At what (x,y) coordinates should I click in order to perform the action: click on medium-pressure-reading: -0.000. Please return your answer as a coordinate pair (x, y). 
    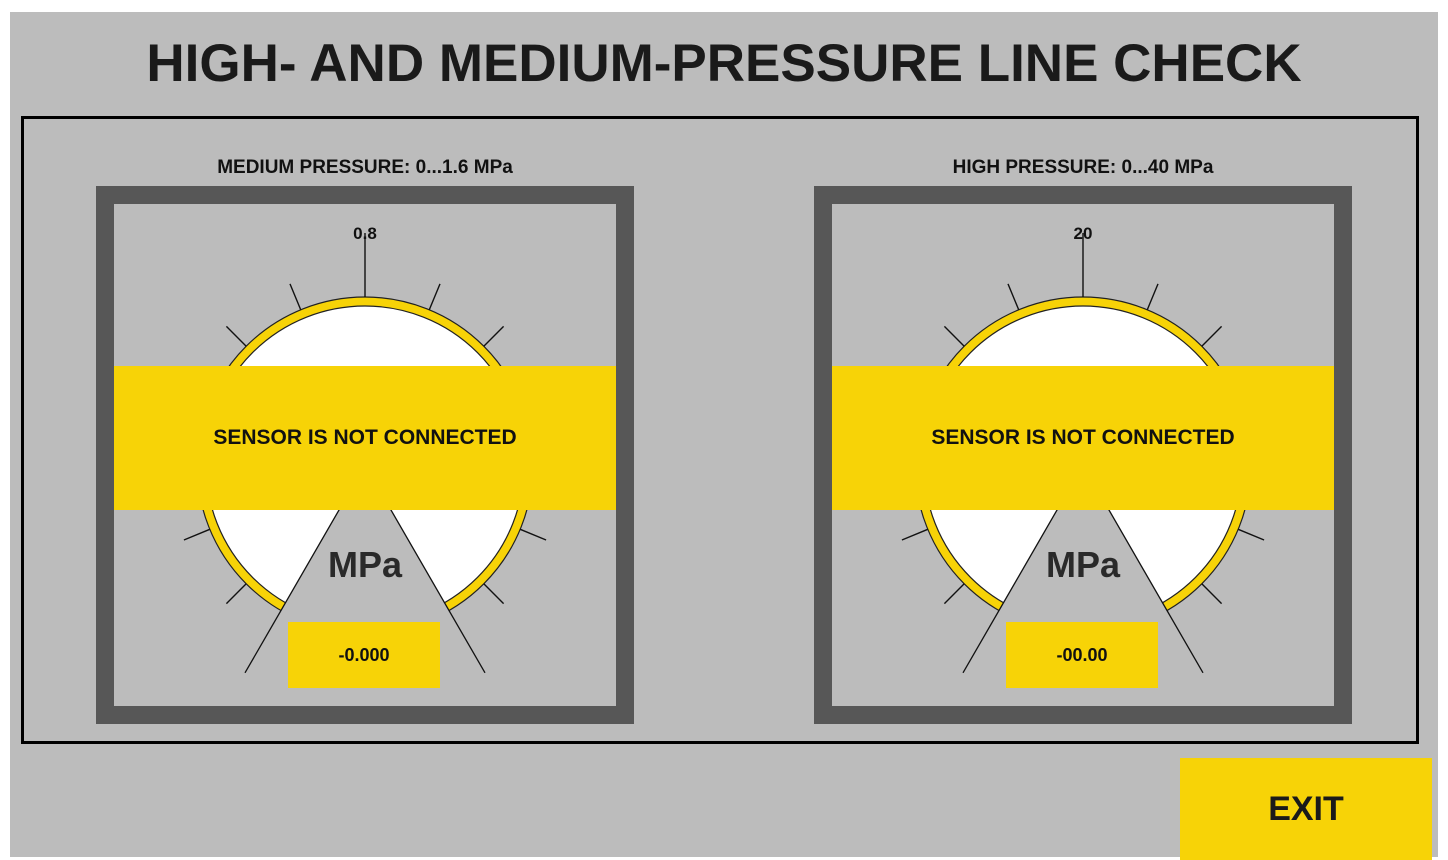
    Looking at the image, I should click on (364, 655).